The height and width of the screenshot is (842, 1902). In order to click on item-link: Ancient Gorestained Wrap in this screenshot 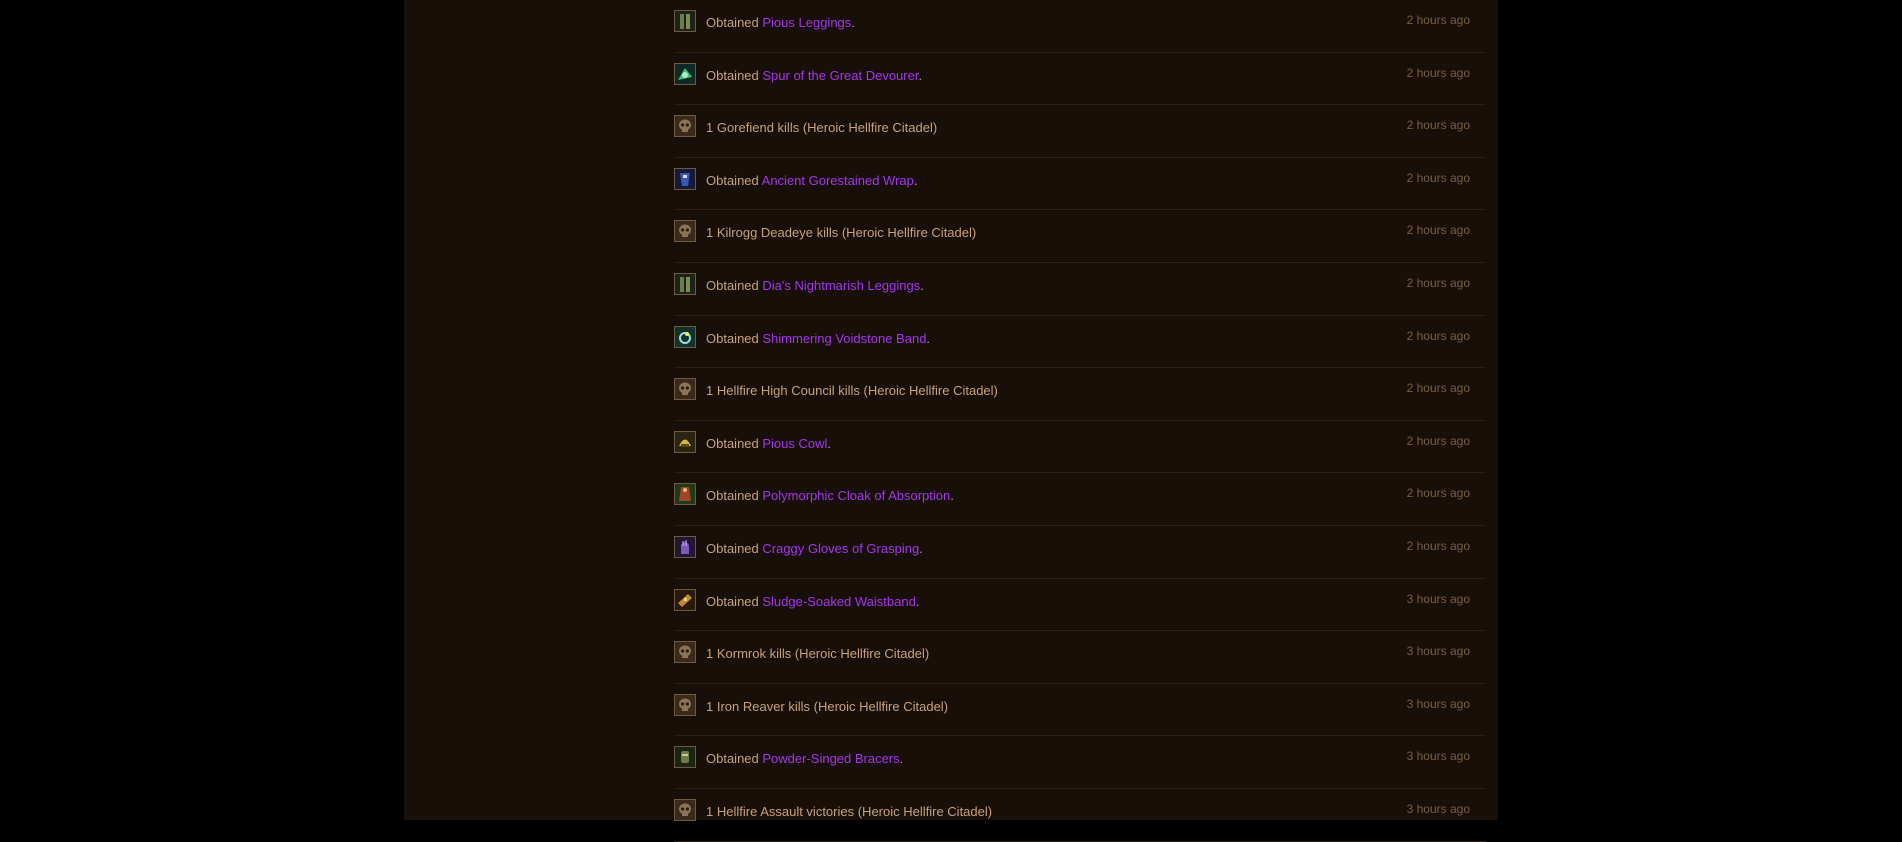, I will do `click(838, 180)`.